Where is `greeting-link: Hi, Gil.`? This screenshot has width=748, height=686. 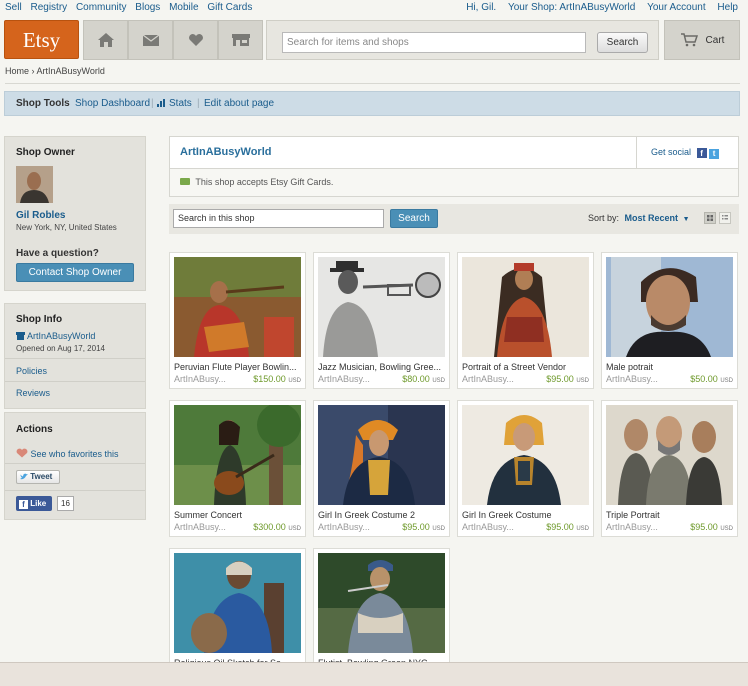 greeting-link: Hi, Gil. is located at coordinates (481, 7).